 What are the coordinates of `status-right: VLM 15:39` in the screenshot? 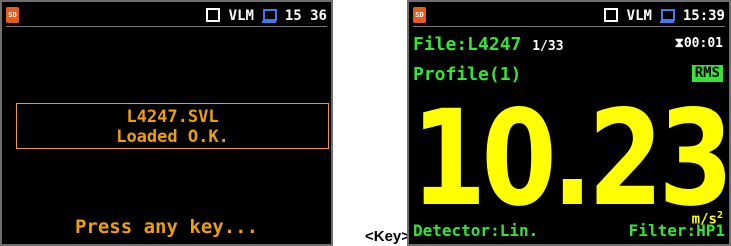 It's located at (664, 16).